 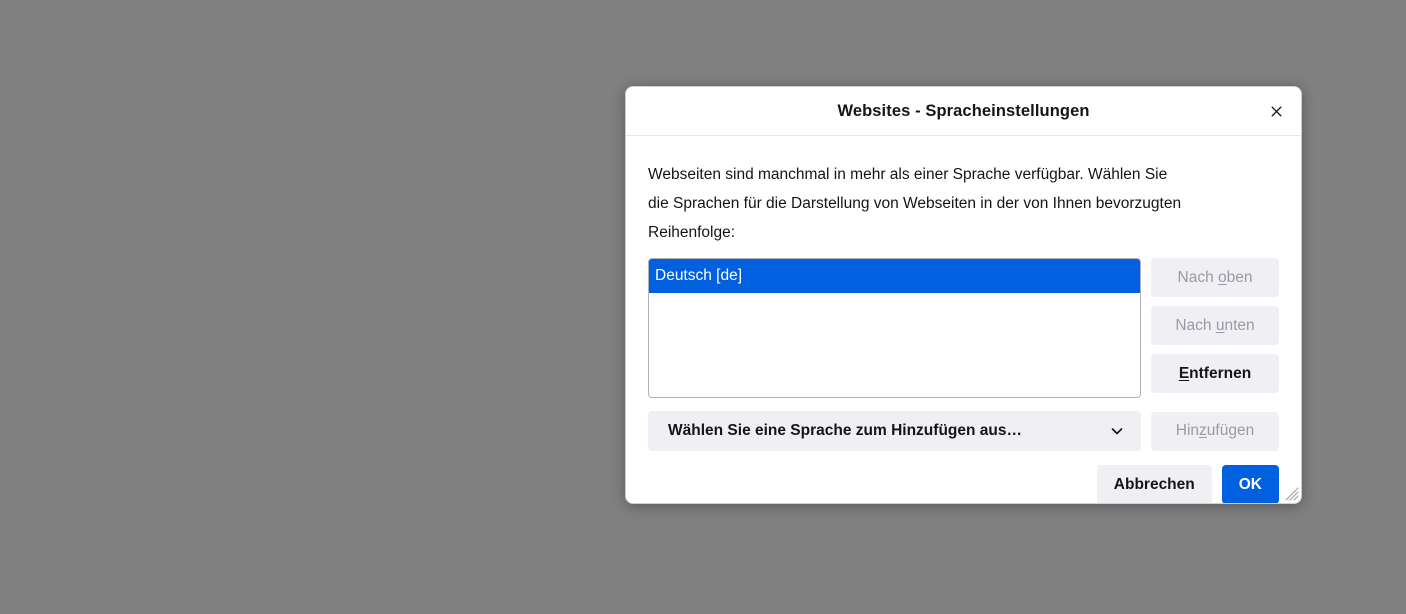 What do you see at coordinates (60, 75) in the screenshot?
I see `lock-icon` at bounding box center [60, 75].